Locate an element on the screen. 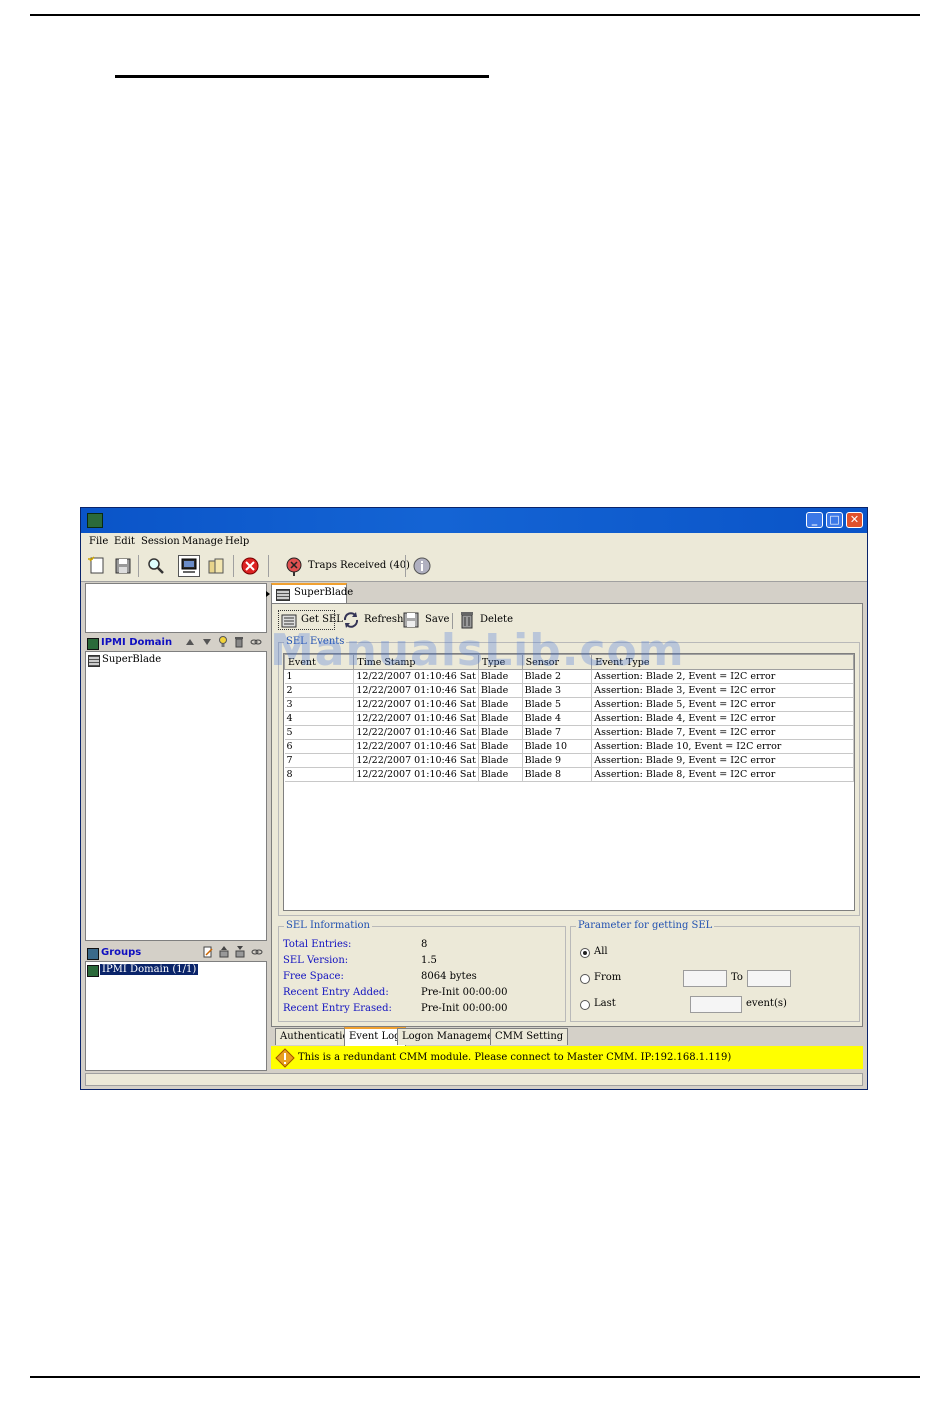 The width and height of the screenshot is (950, 1419). watermark: ManualsLib.com is located at coordinates (477, 650).